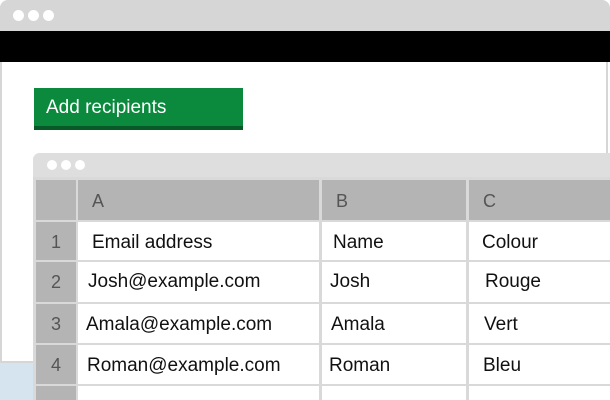 This screenshot has width=610, height=400. Describe the element at coordinates (198, 282) in the screenshot. I see `cell-a2: Josh@example.com` at that location.